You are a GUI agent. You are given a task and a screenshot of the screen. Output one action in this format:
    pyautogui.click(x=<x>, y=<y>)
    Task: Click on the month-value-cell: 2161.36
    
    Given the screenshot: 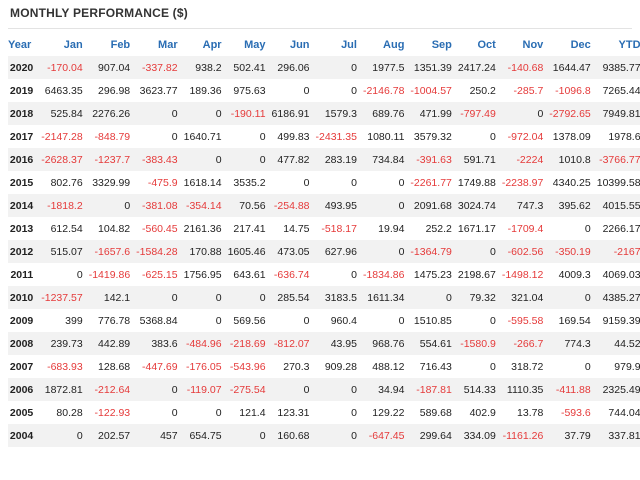 What is the action you would take?
    pyautogui.click(x=205, y=228)
    